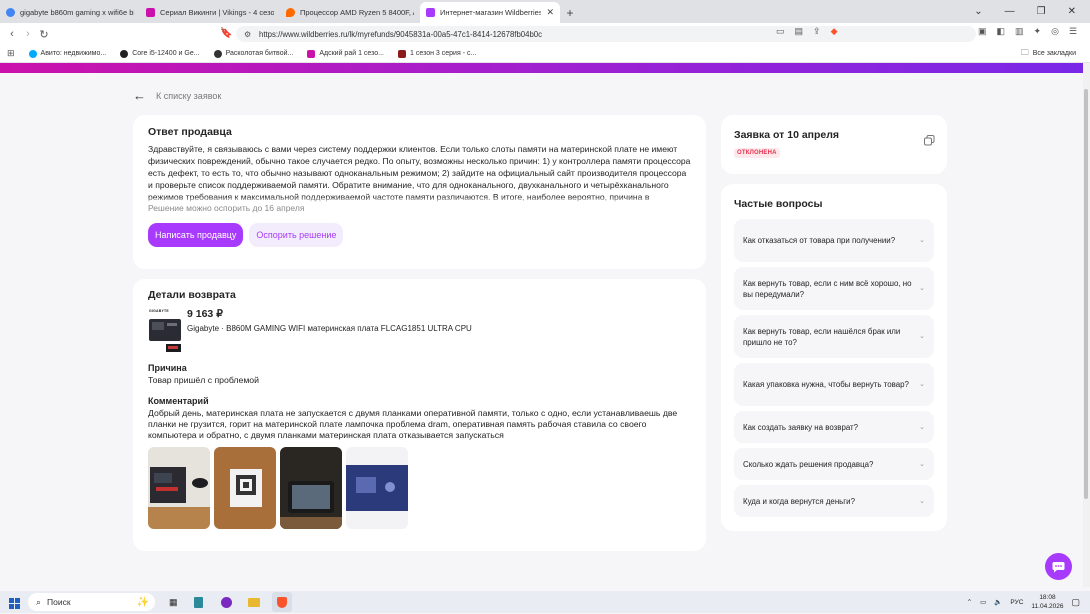  I want to click on vpn-icon: ◎, so click(1055, 31).